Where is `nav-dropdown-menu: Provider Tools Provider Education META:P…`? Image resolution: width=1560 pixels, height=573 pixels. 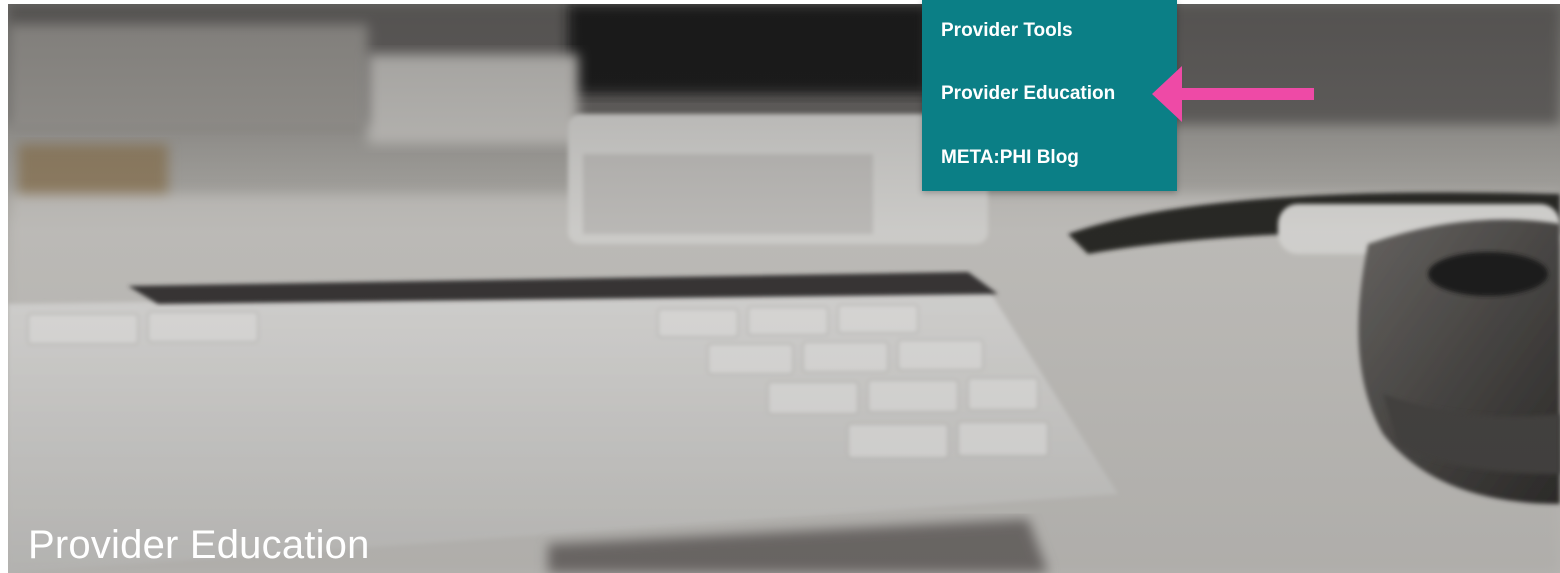
nav-dropdown-menu: Provider Tools Provider Education META:P… is located at coordinates (1049, 95).